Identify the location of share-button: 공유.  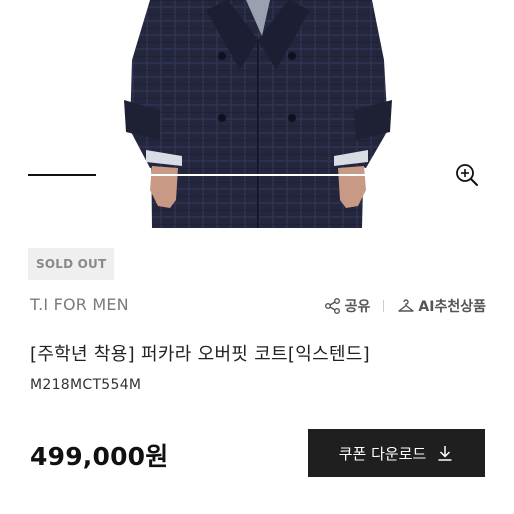
(347, 306).